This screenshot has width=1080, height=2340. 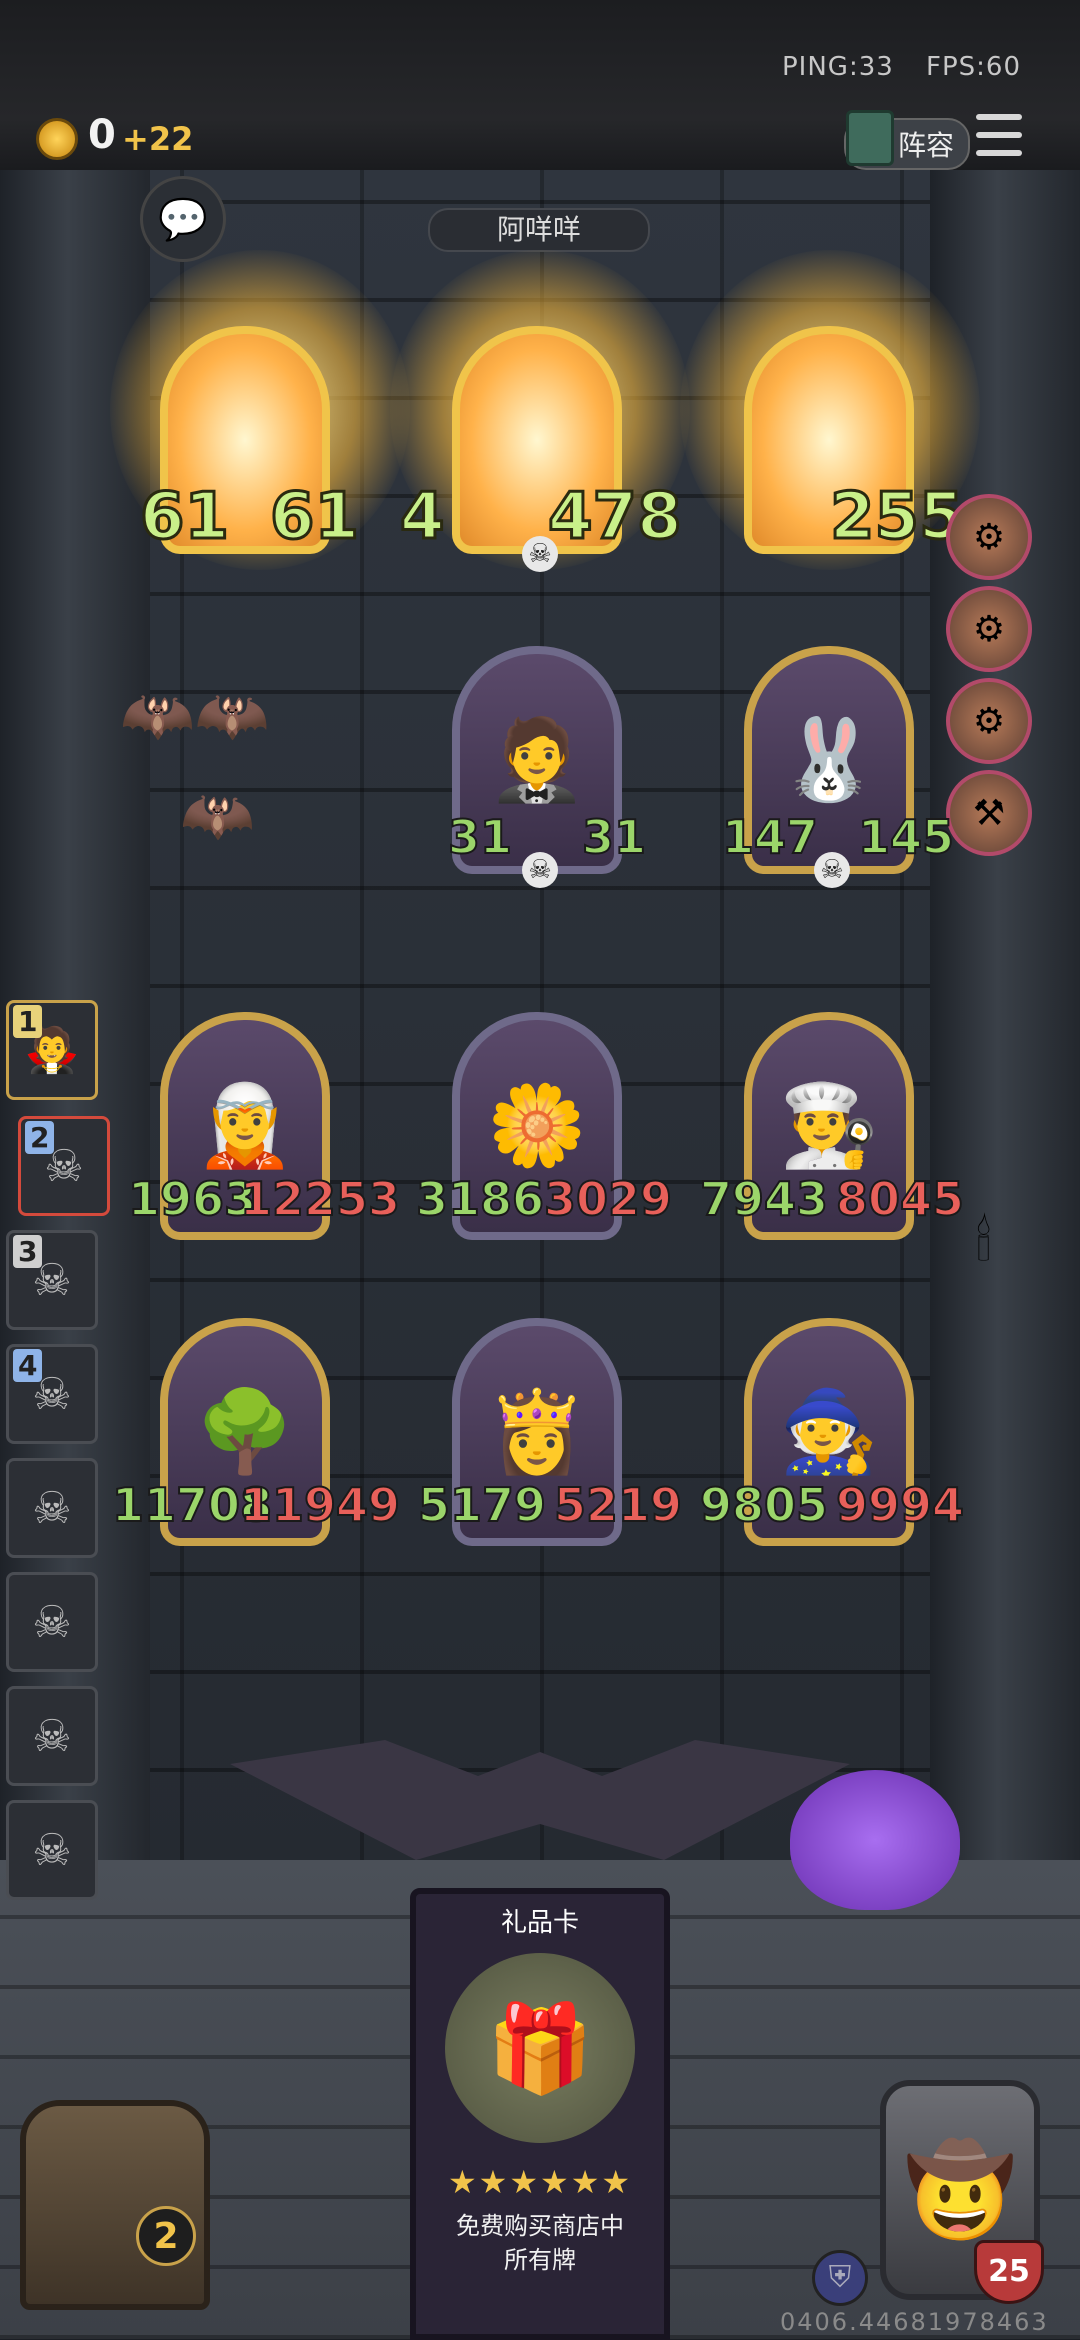 I want to click on player-attack: 7943, so click(x=764, y=1199).